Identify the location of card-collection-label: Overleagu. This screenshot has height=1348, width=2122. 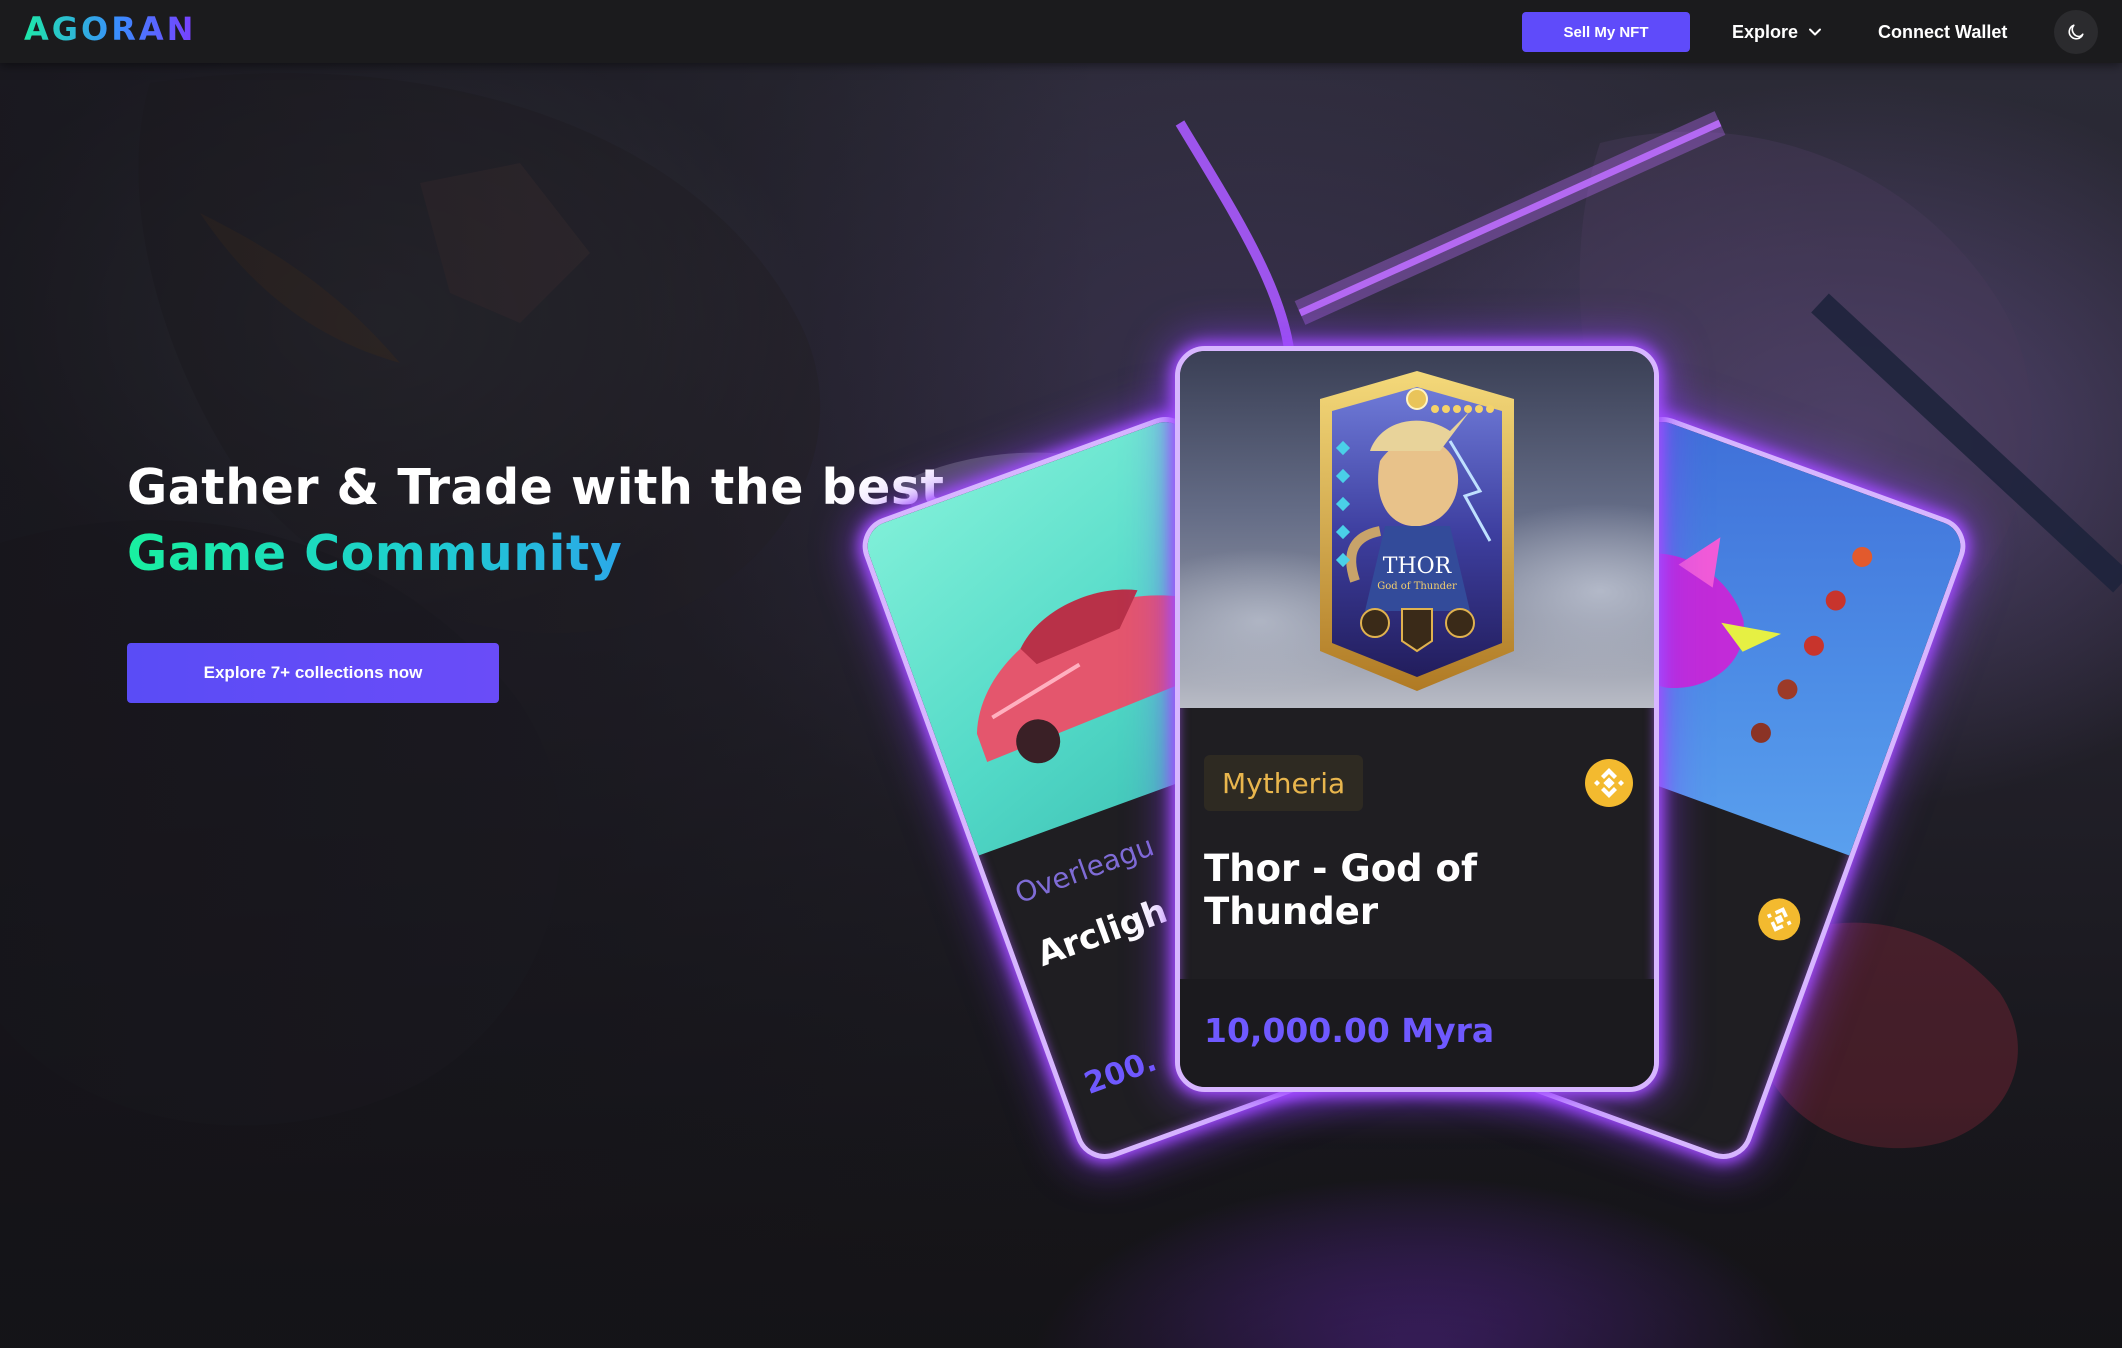
(1084, 870).